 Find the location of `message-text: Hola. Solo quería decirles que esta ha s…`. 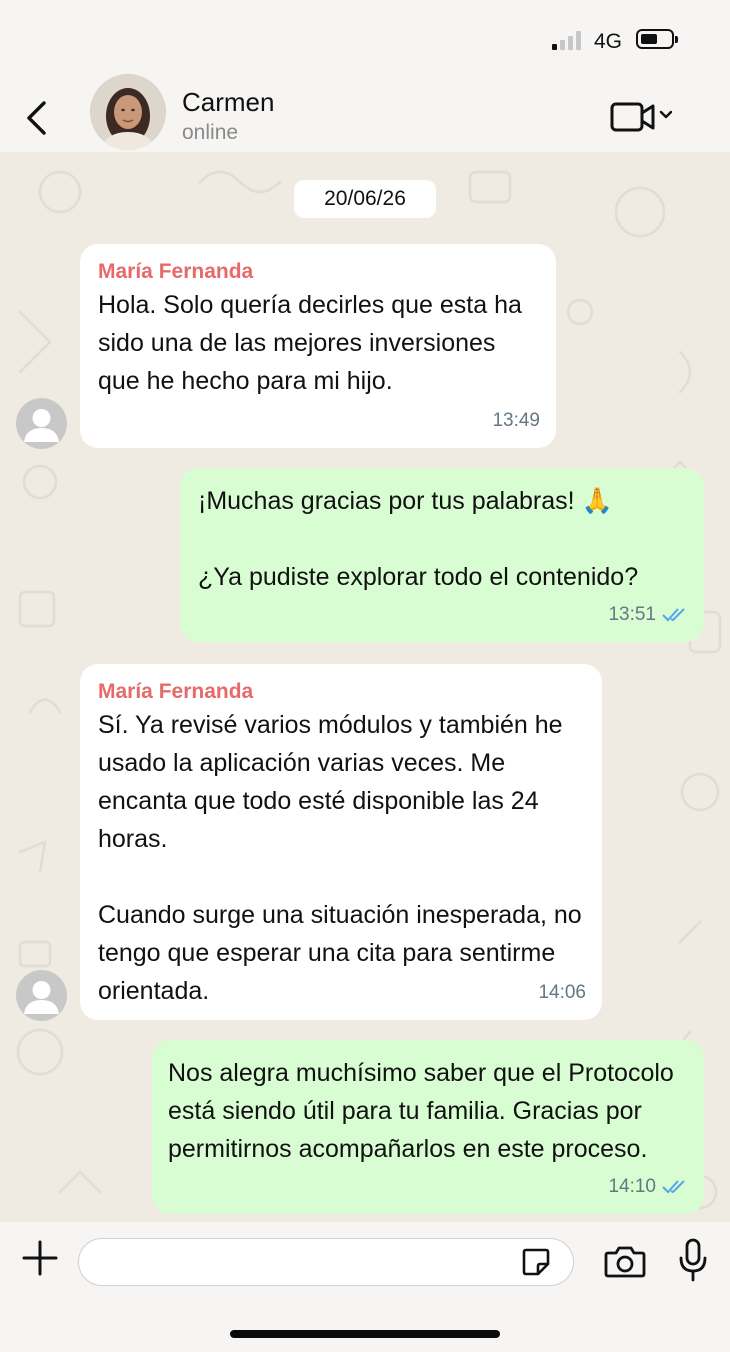

message-text: Hola. Solo quería decirles que esta ha s… is located at coordinates (310, 343).